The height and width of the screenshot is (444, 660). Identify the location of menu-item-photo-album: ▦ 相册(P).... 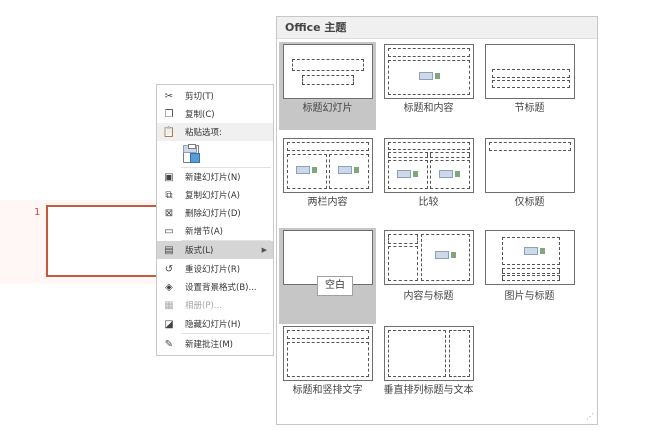
(193, 305).